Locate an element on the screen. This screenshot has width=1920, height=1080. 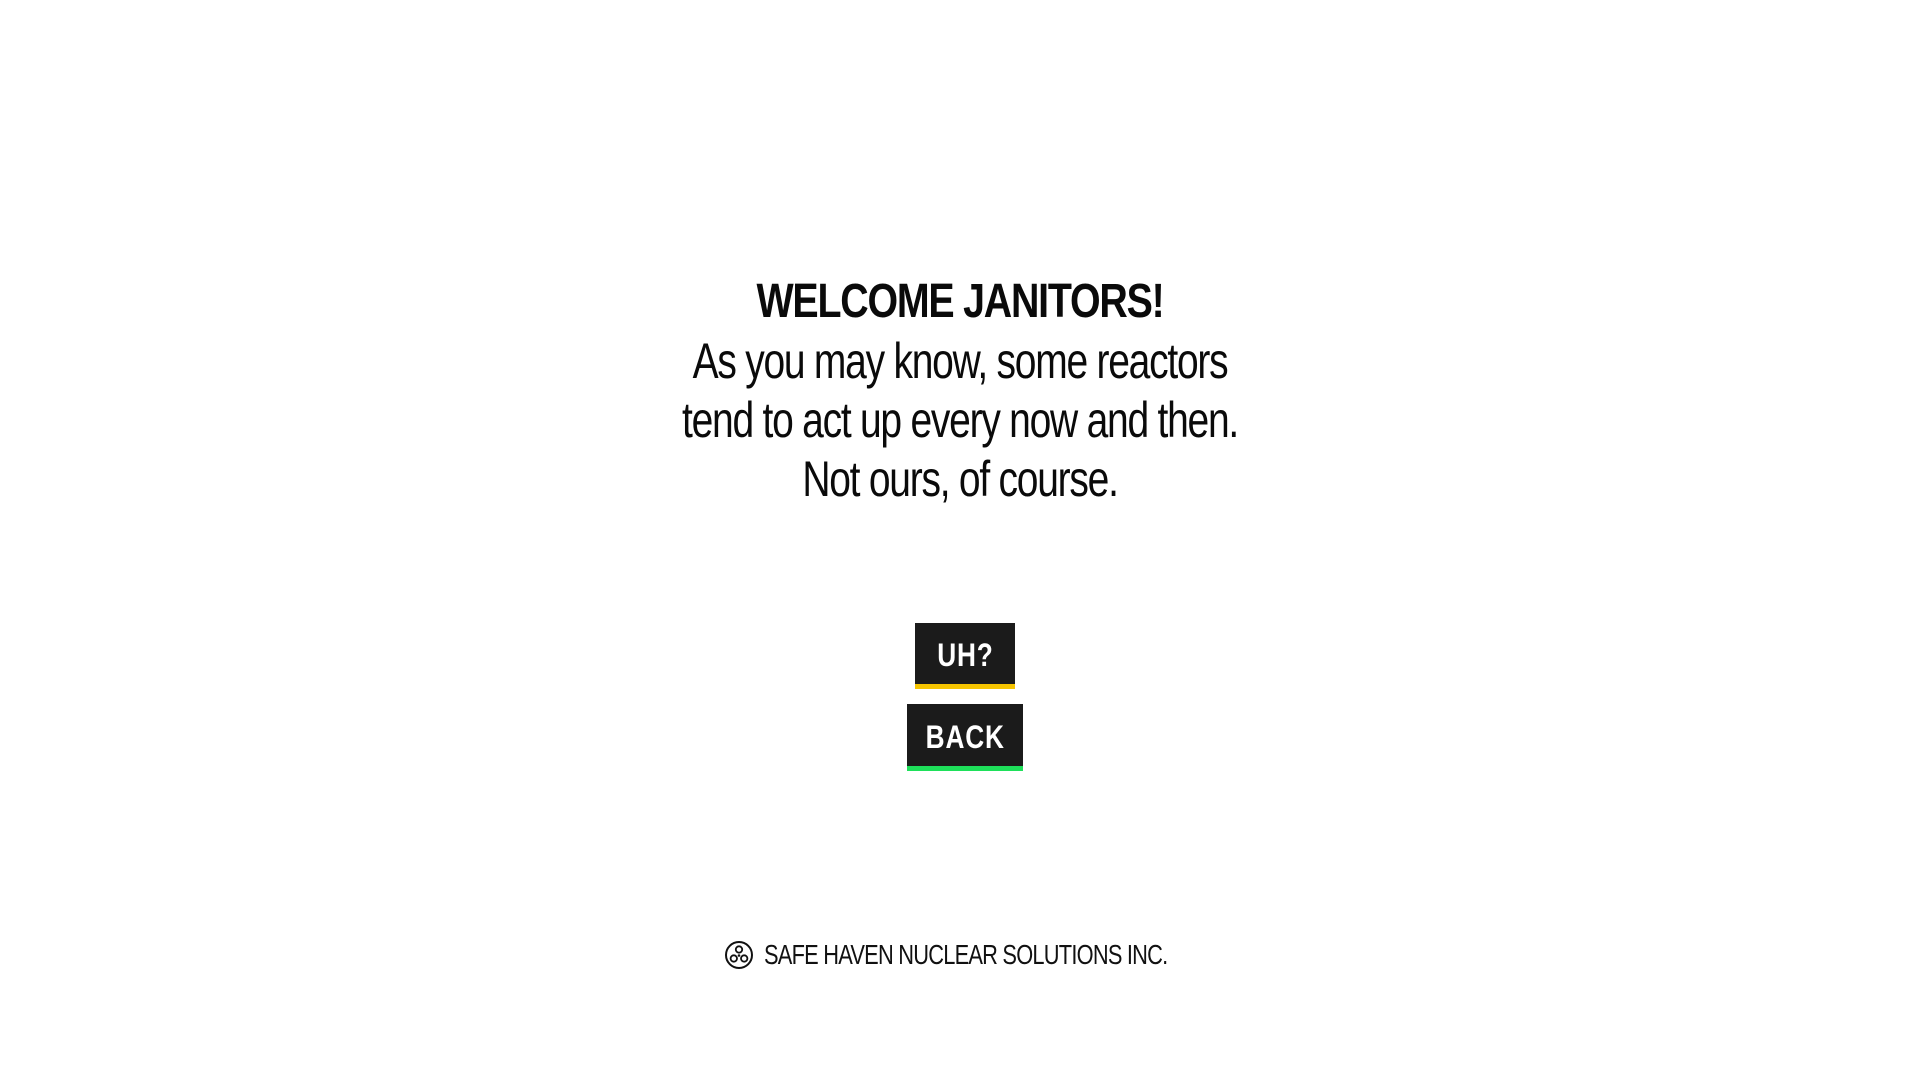
intro-line-1: As you may know, some reactors is located at coordinates (960, 361).